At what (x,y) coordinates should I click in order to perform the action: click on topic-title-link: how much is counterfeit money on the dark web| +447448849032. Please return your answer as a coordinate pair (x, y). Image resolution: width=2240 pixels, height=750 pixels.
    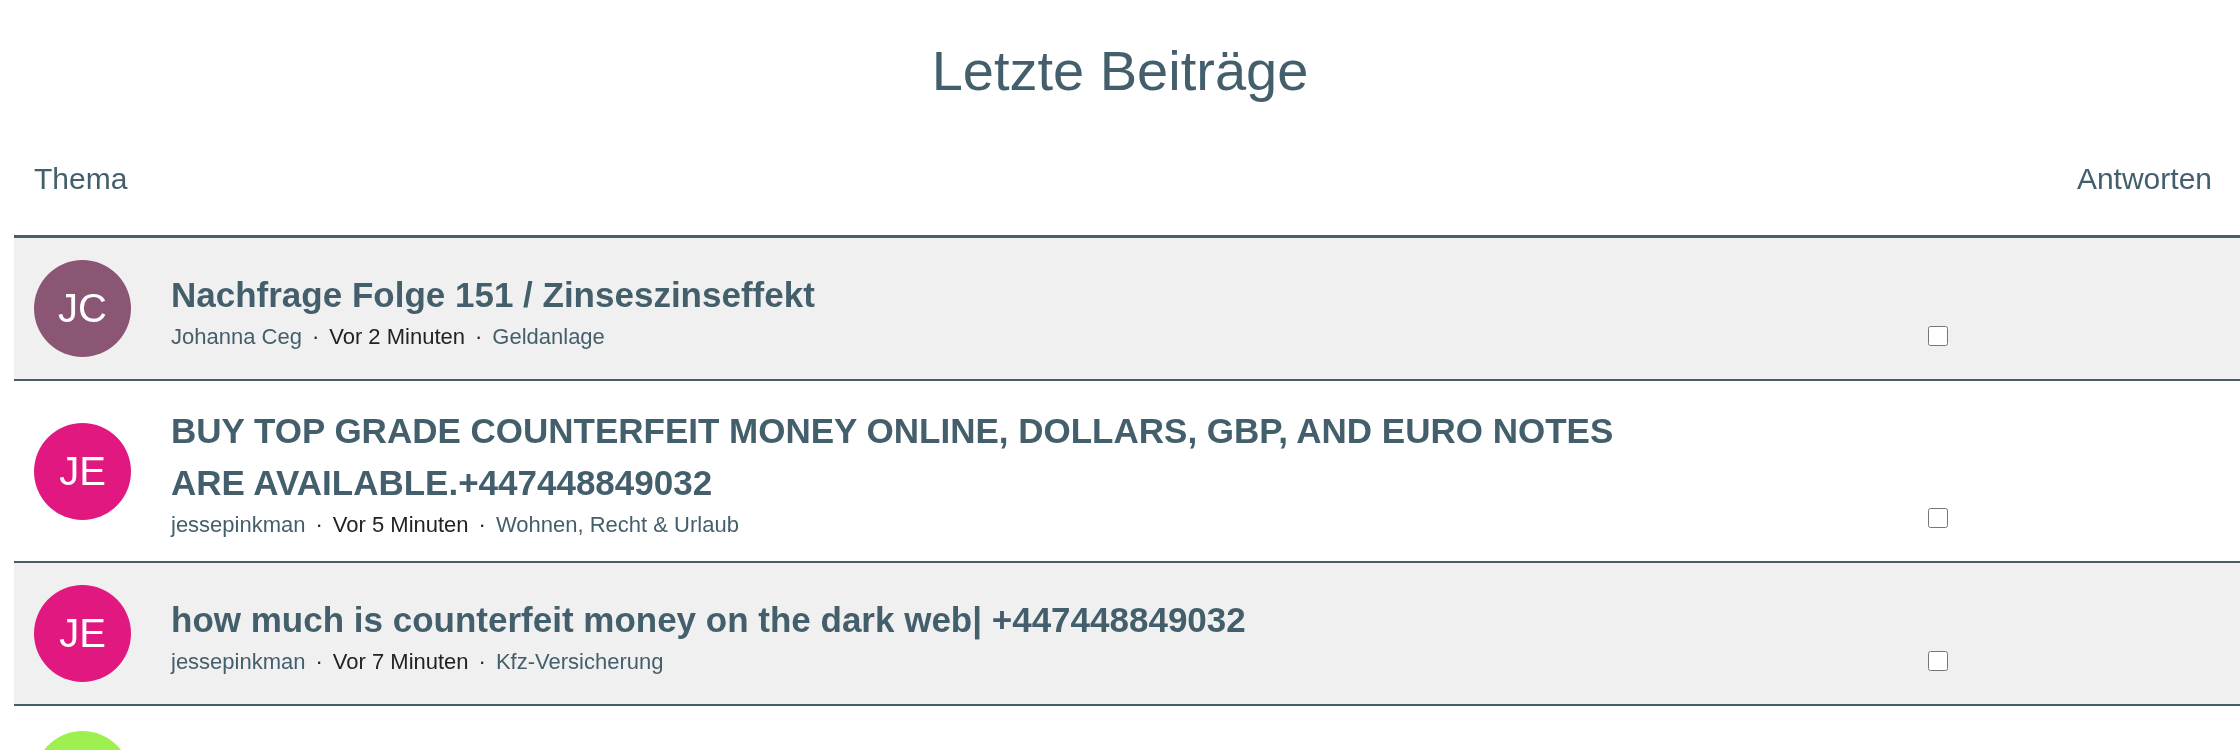
    Looking at the image, I should click on (931, 619).